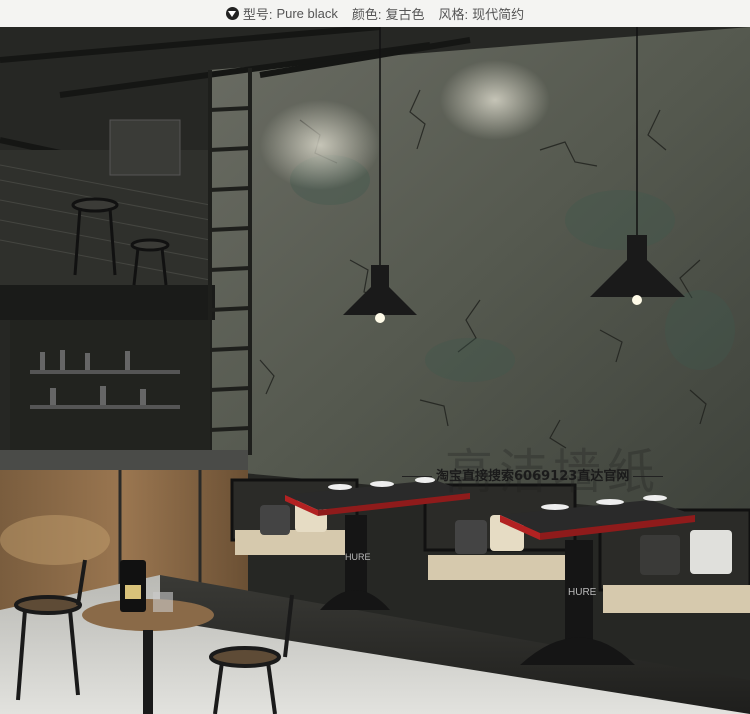 The image size is (750, 714). I want to click on spec-model: 型号: Pure black, so click(281, 13).